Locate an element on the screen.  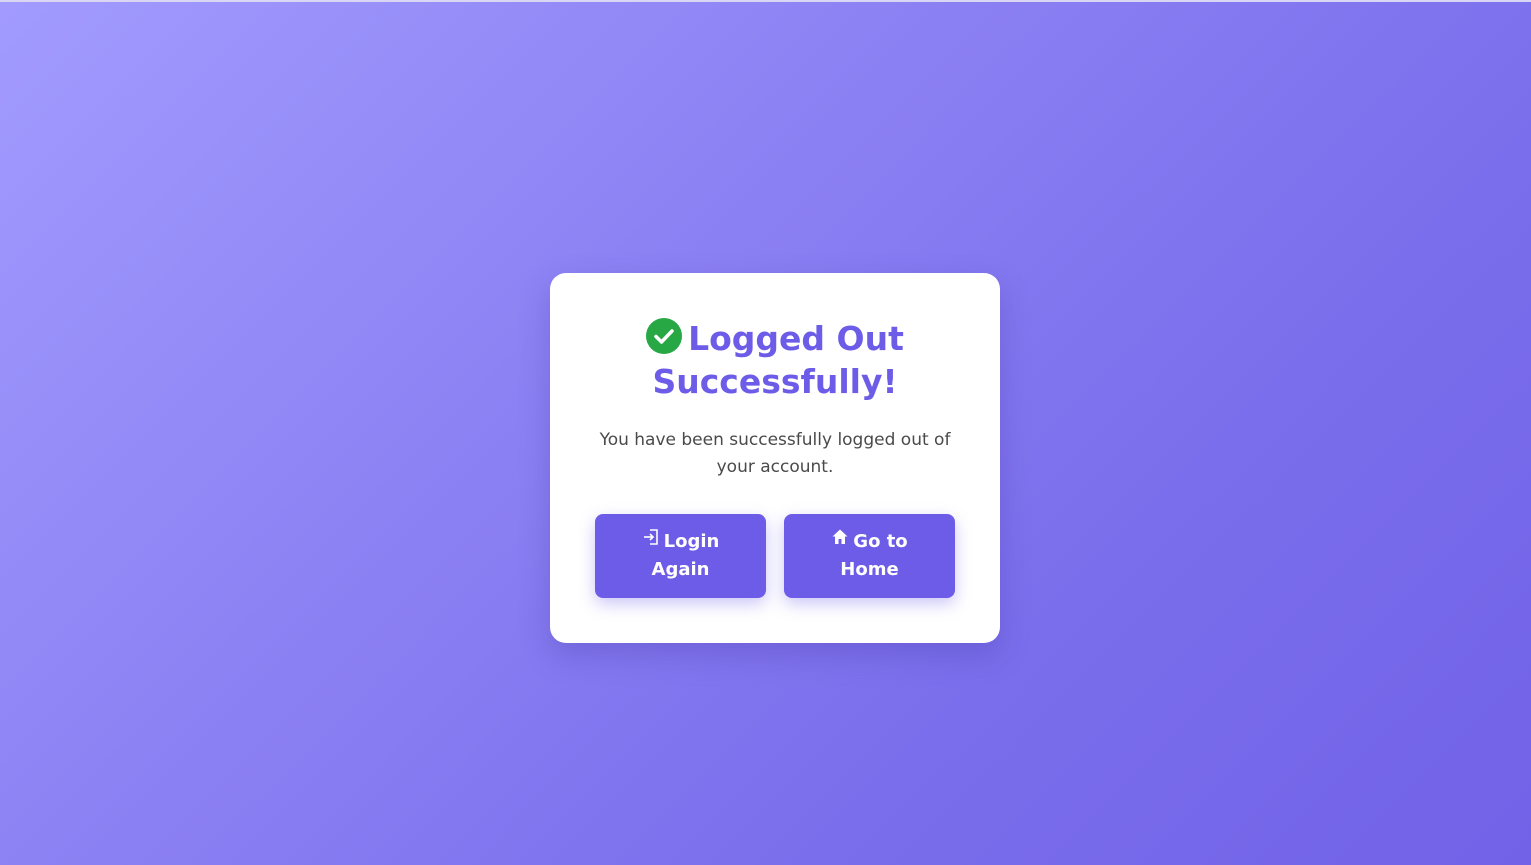
home-icon is located at coordinates (840, 536).